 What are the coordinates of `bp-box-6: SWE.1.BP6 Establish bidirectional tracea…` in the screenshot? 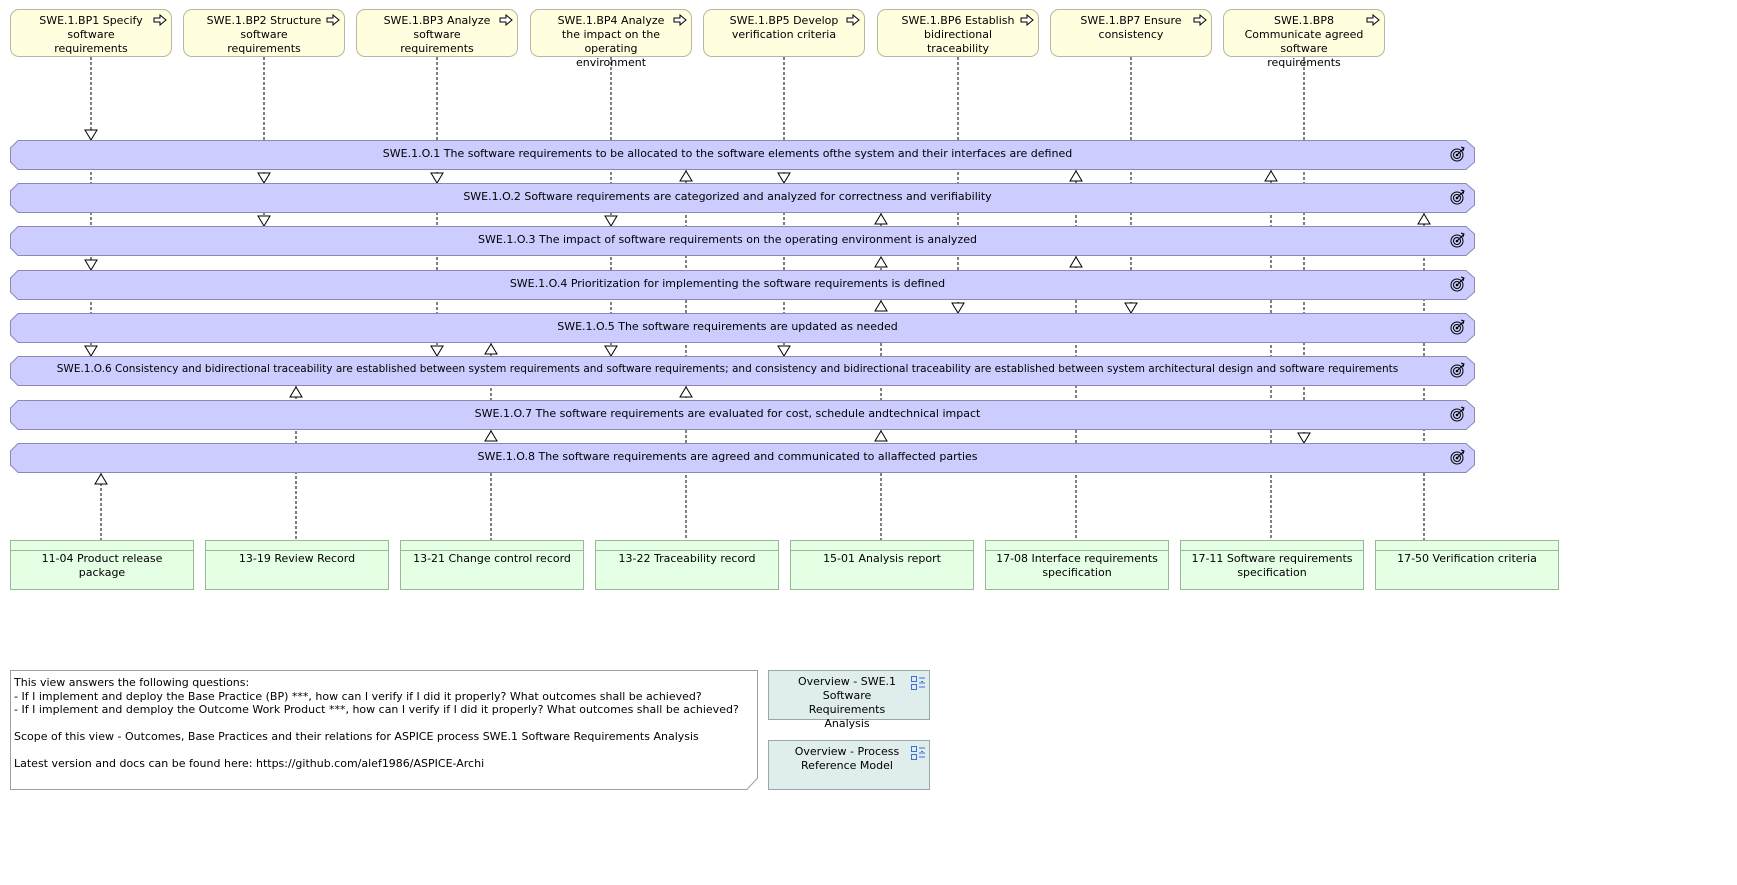 It's located at (958, 33).